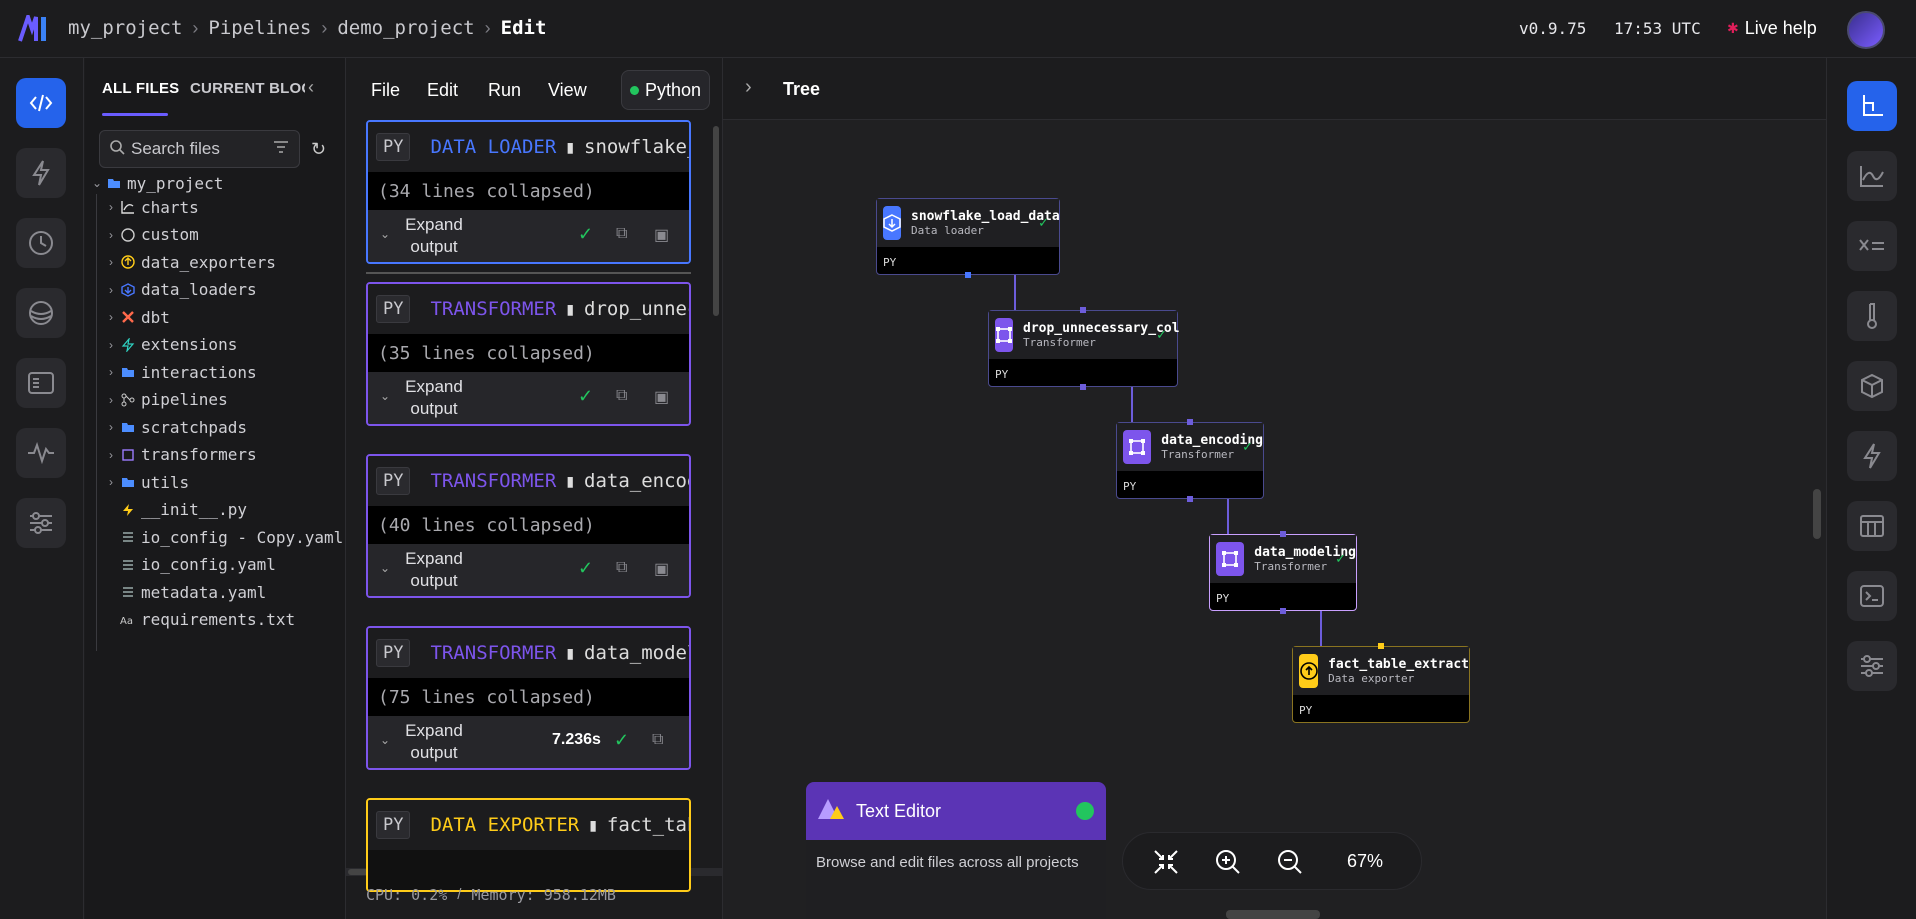 Image resolution: width=1916 pixels, height=919 pixels. What do you see at coordinates (1290, 864) in the screenshot?
I see `zoom-out-icon` at bounding box center [1290, 864].